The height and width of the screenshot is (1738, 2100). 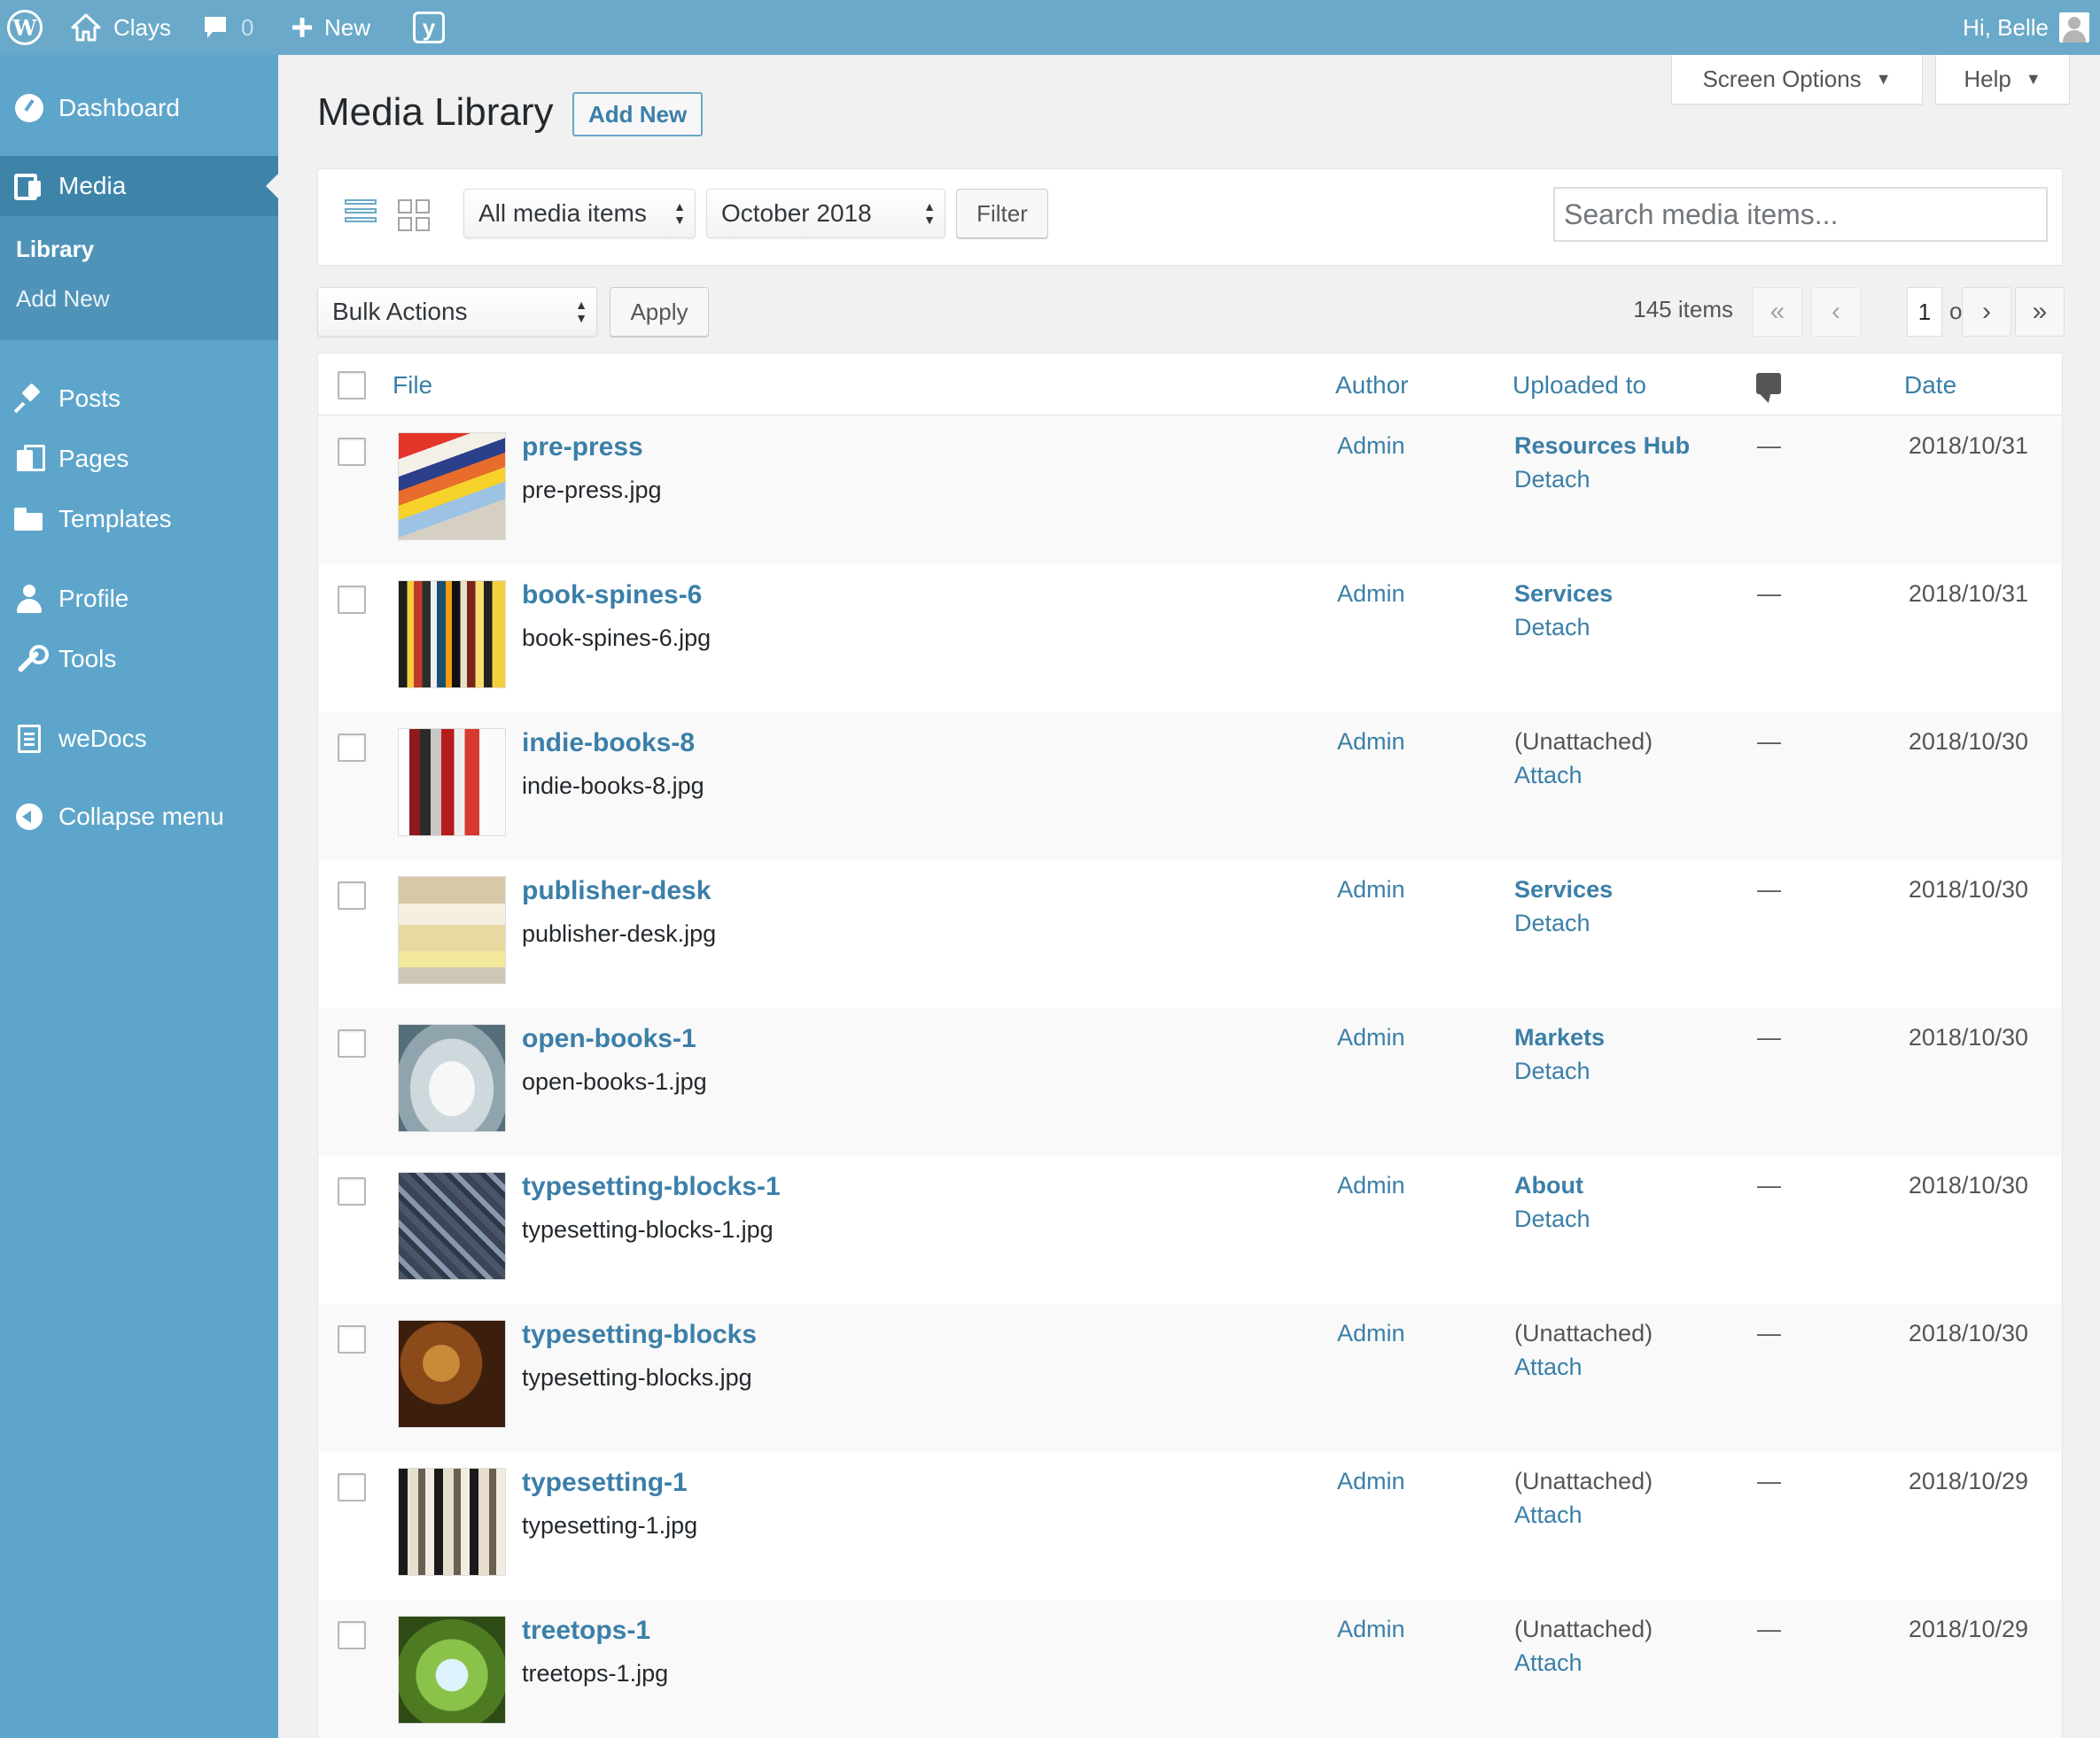 What do you see at coordinates (1559, 1037) in the screenshot?
I see `uploaded-to-link: Markets` at bounding box center [1559, 1037].